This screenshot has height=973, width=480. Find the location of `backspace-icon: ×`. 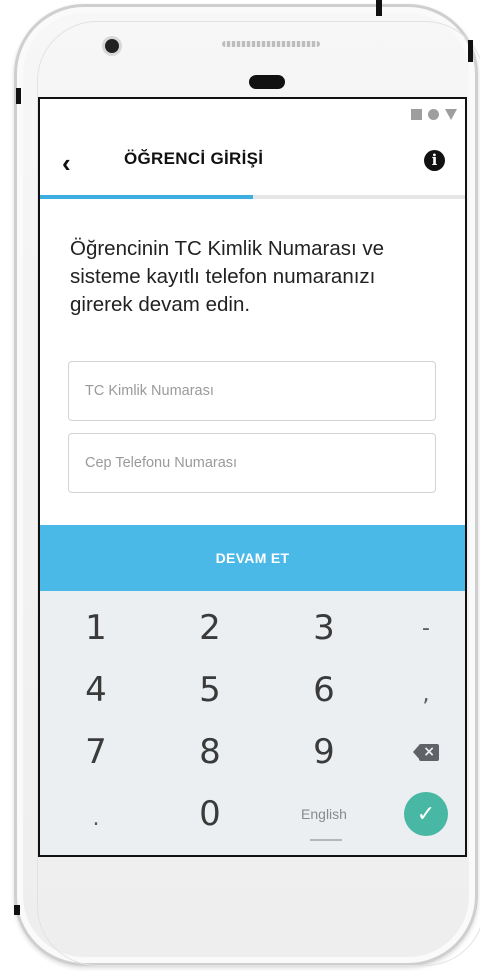

backspace-icon: × is located at coordinates (426, 752).